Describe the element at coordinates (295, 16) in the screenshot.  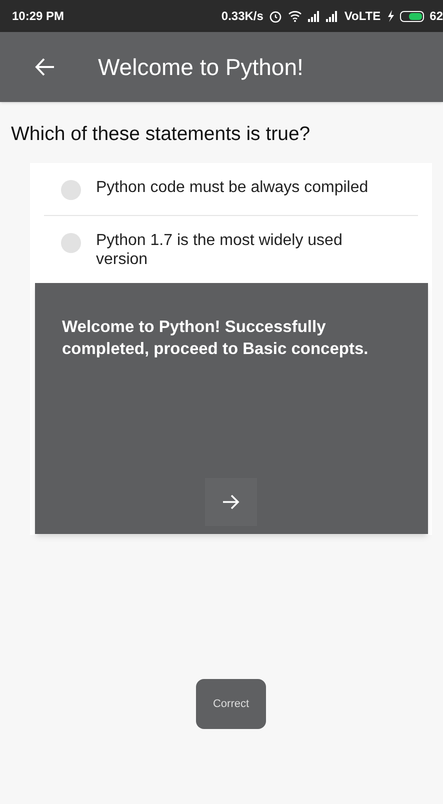
I see `wifi-icon` at that location.